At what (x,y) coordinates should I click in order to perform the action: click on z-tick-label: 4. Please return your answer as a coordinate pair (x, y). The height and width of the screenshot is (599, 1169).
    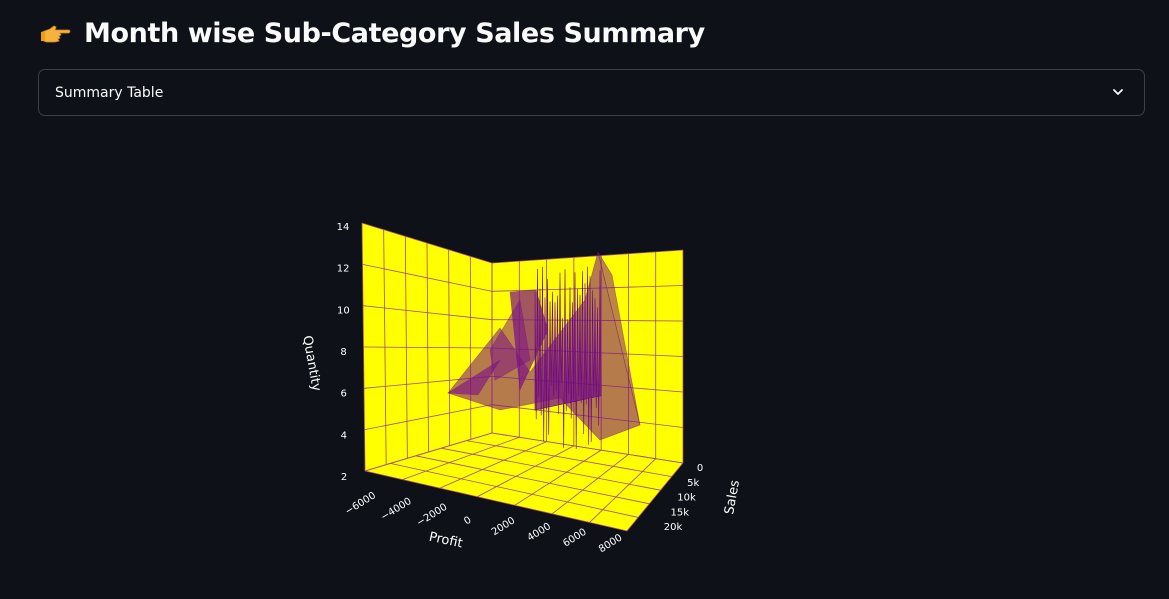
    Looking at the image, I should click on (344, 435).